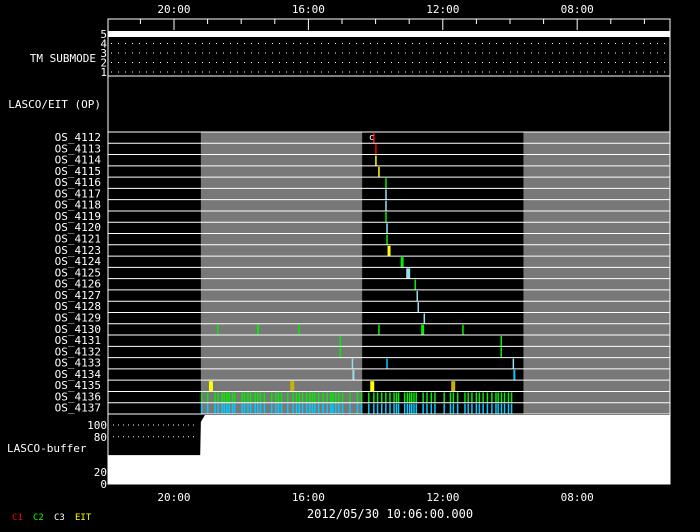 The height and width of the screenshot is (532, 700). Describe the element at coordinates (83, 518) in the screenshot. I see `legend-eit: EIT` at that location.